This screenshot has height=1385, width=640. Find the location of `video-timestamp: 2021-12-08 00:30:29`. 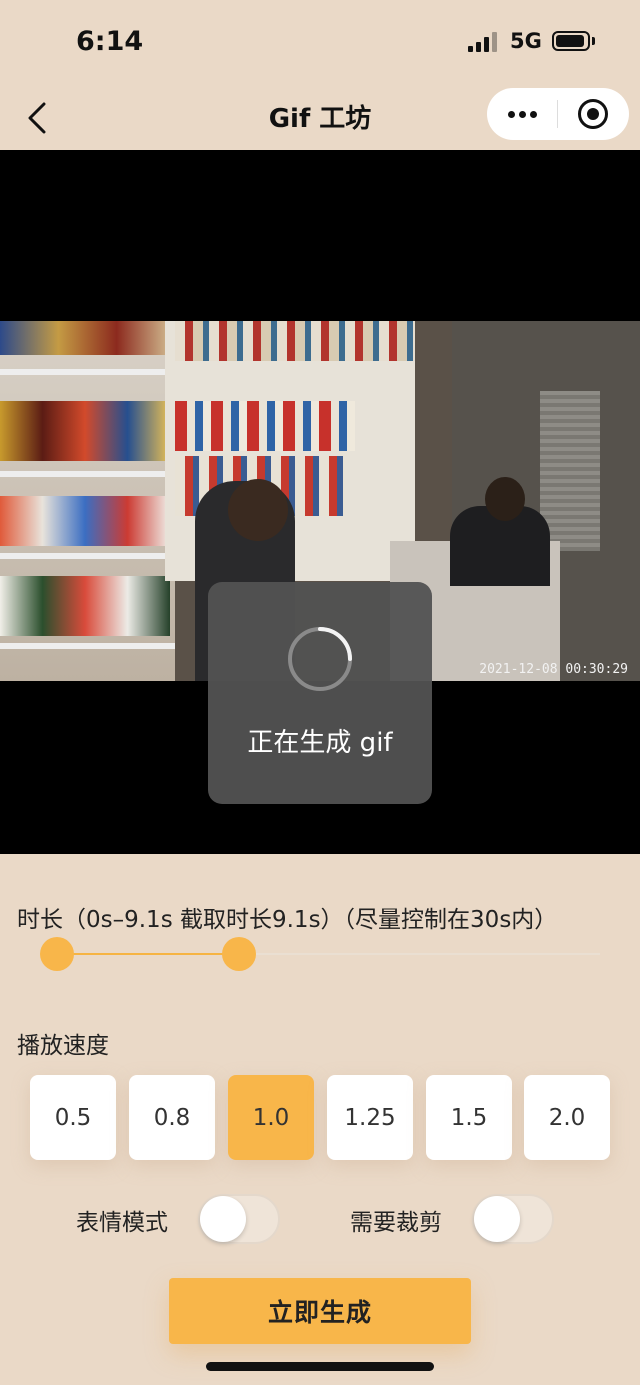

video-timestamp: 2021-12-08 00:30:29 is located at coordinates (553, 669).